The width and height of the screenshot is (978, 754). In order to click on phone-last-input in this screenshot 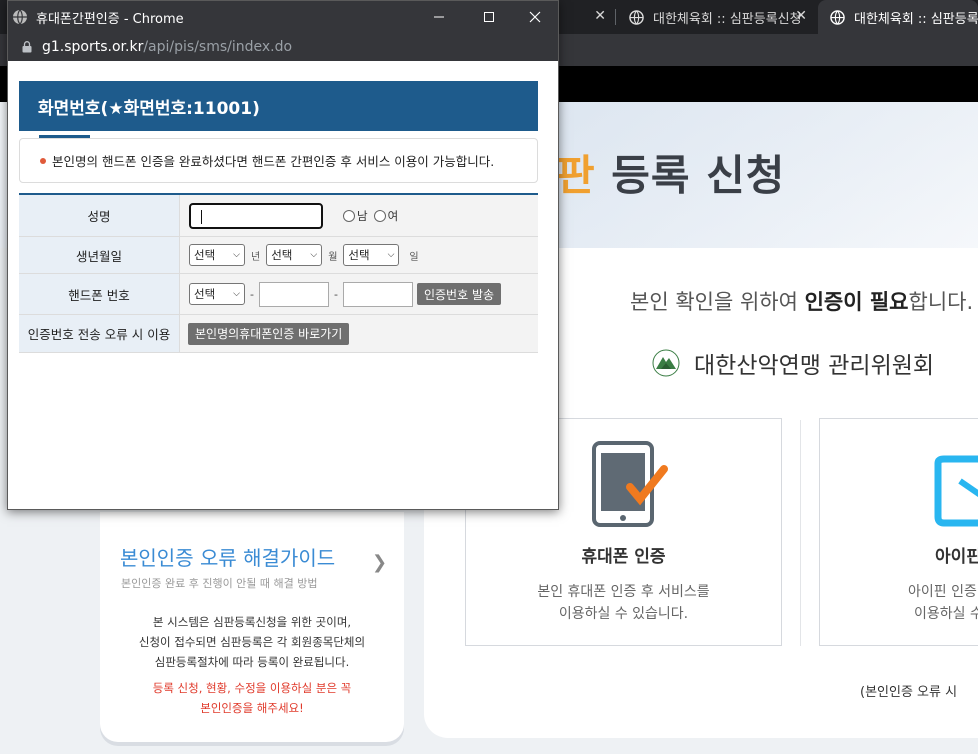, I will do `click(377, 294)`.